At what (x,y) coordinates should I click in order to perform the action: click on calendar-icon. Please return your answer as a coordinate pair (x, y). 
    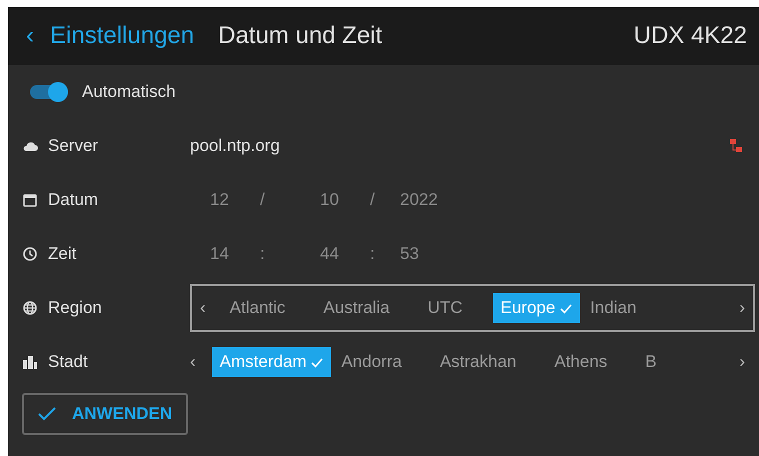
    Looking at the image, I should click on (30, 200).